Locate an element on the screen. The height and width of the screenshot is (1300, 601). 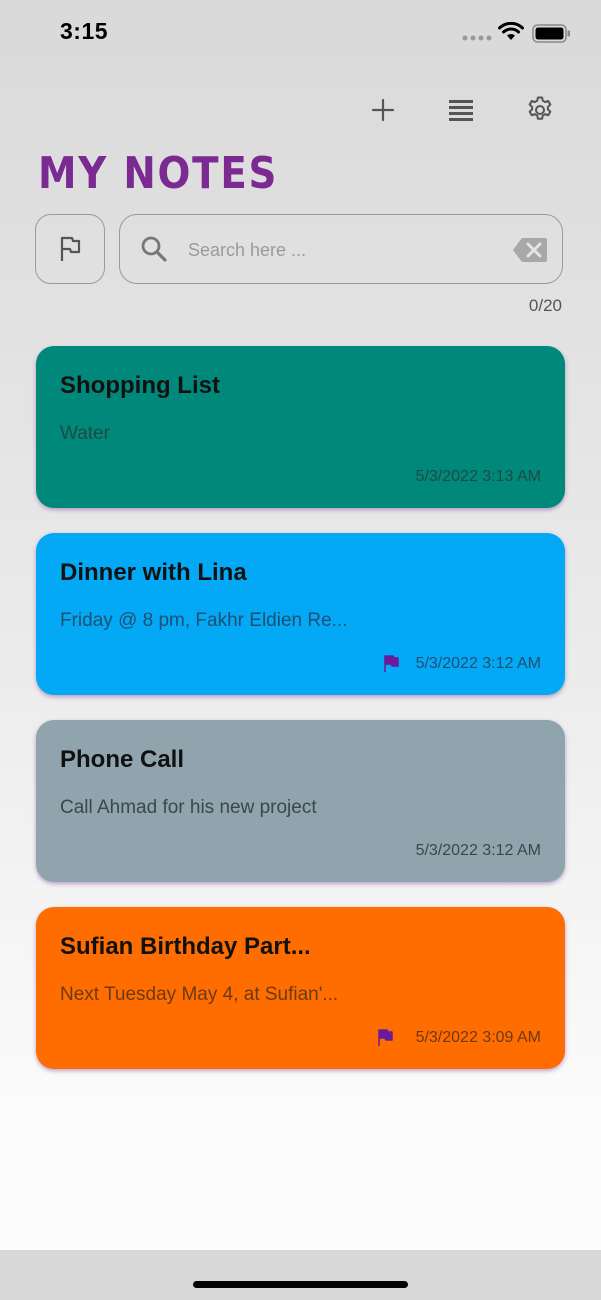
status-bar: 3:15 is located at coordinates (300, 32).